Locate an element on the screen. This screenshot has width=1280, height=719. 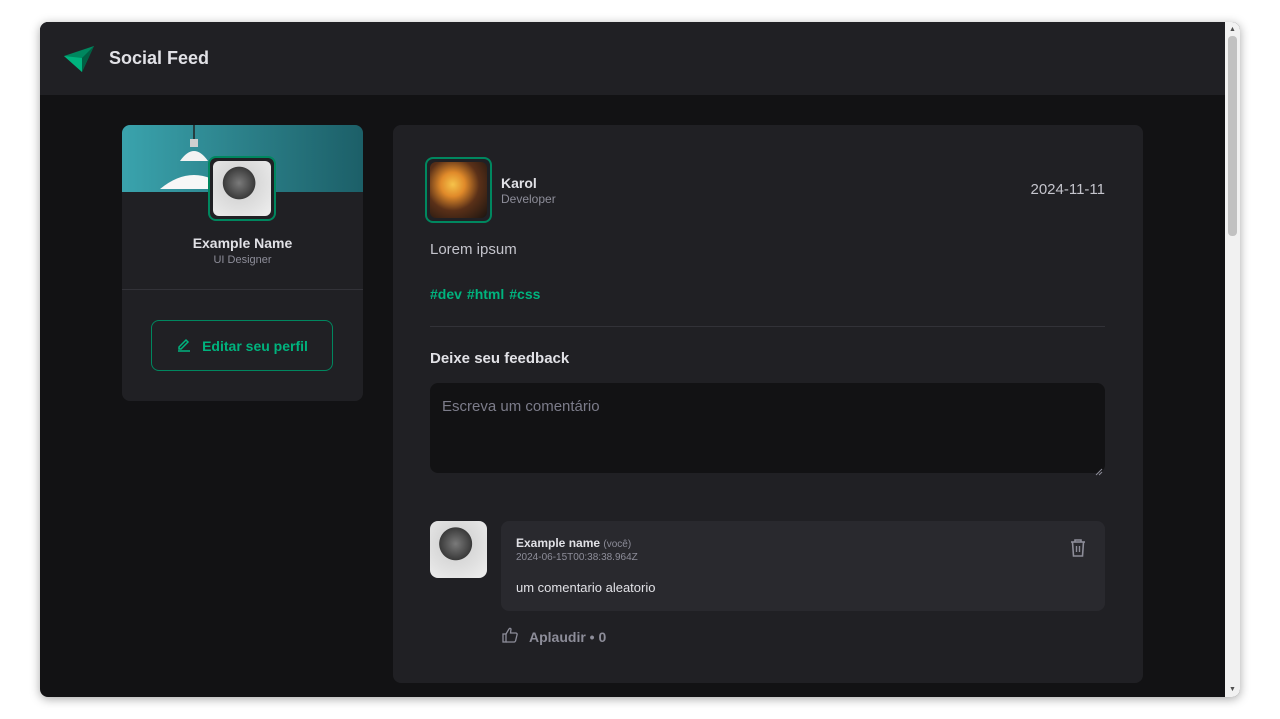
post-author-avatar is located at coordinates (458, 190).